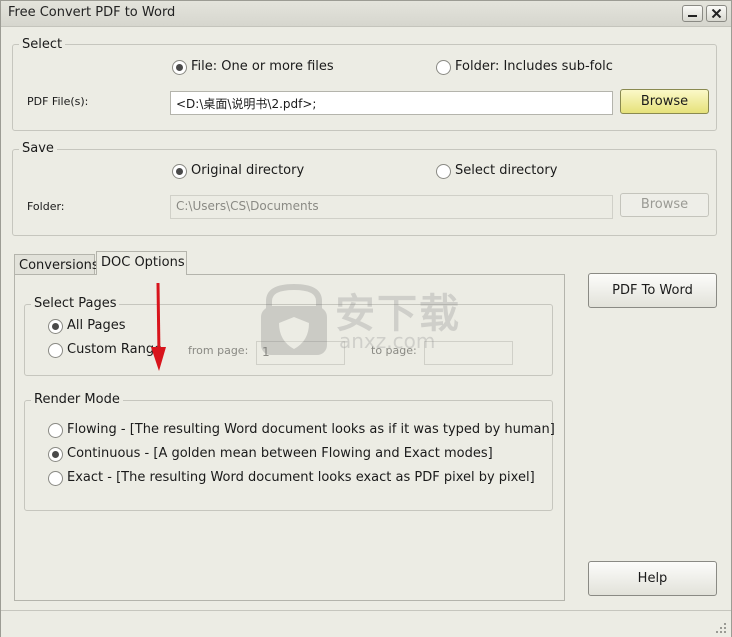 The width and height of the screenshot is (732, 637). I want to click on tab-conversions: Conversions, so click(56, 264).